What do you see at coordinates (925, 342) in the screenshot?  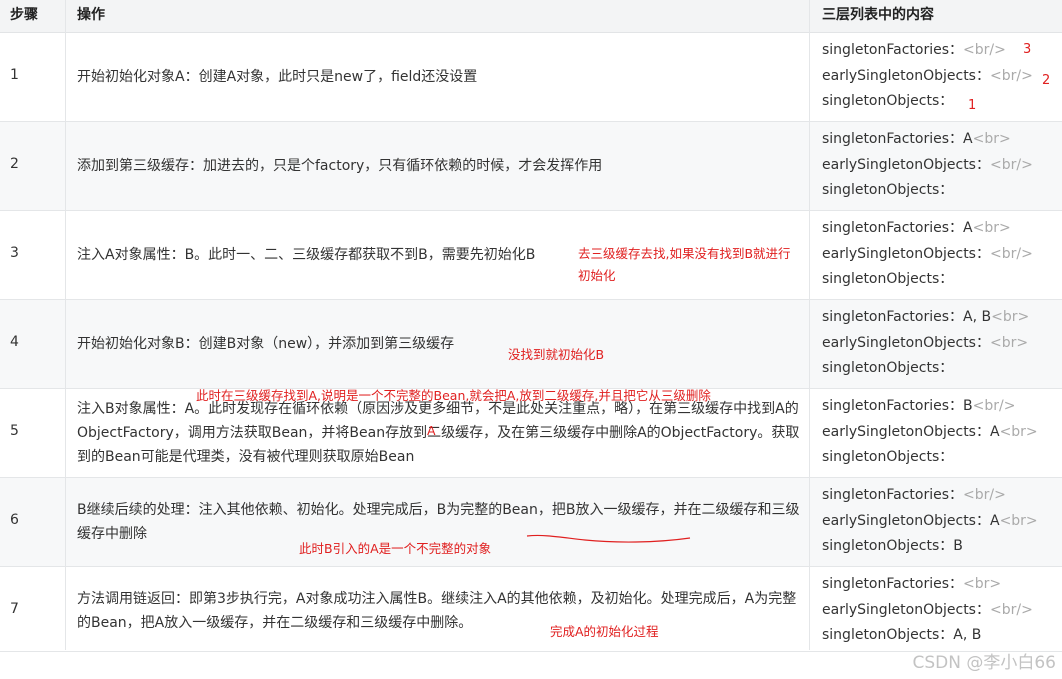 I see `layer-line: earlySingletonObjects：<br>` at bounding box center [925, 342].